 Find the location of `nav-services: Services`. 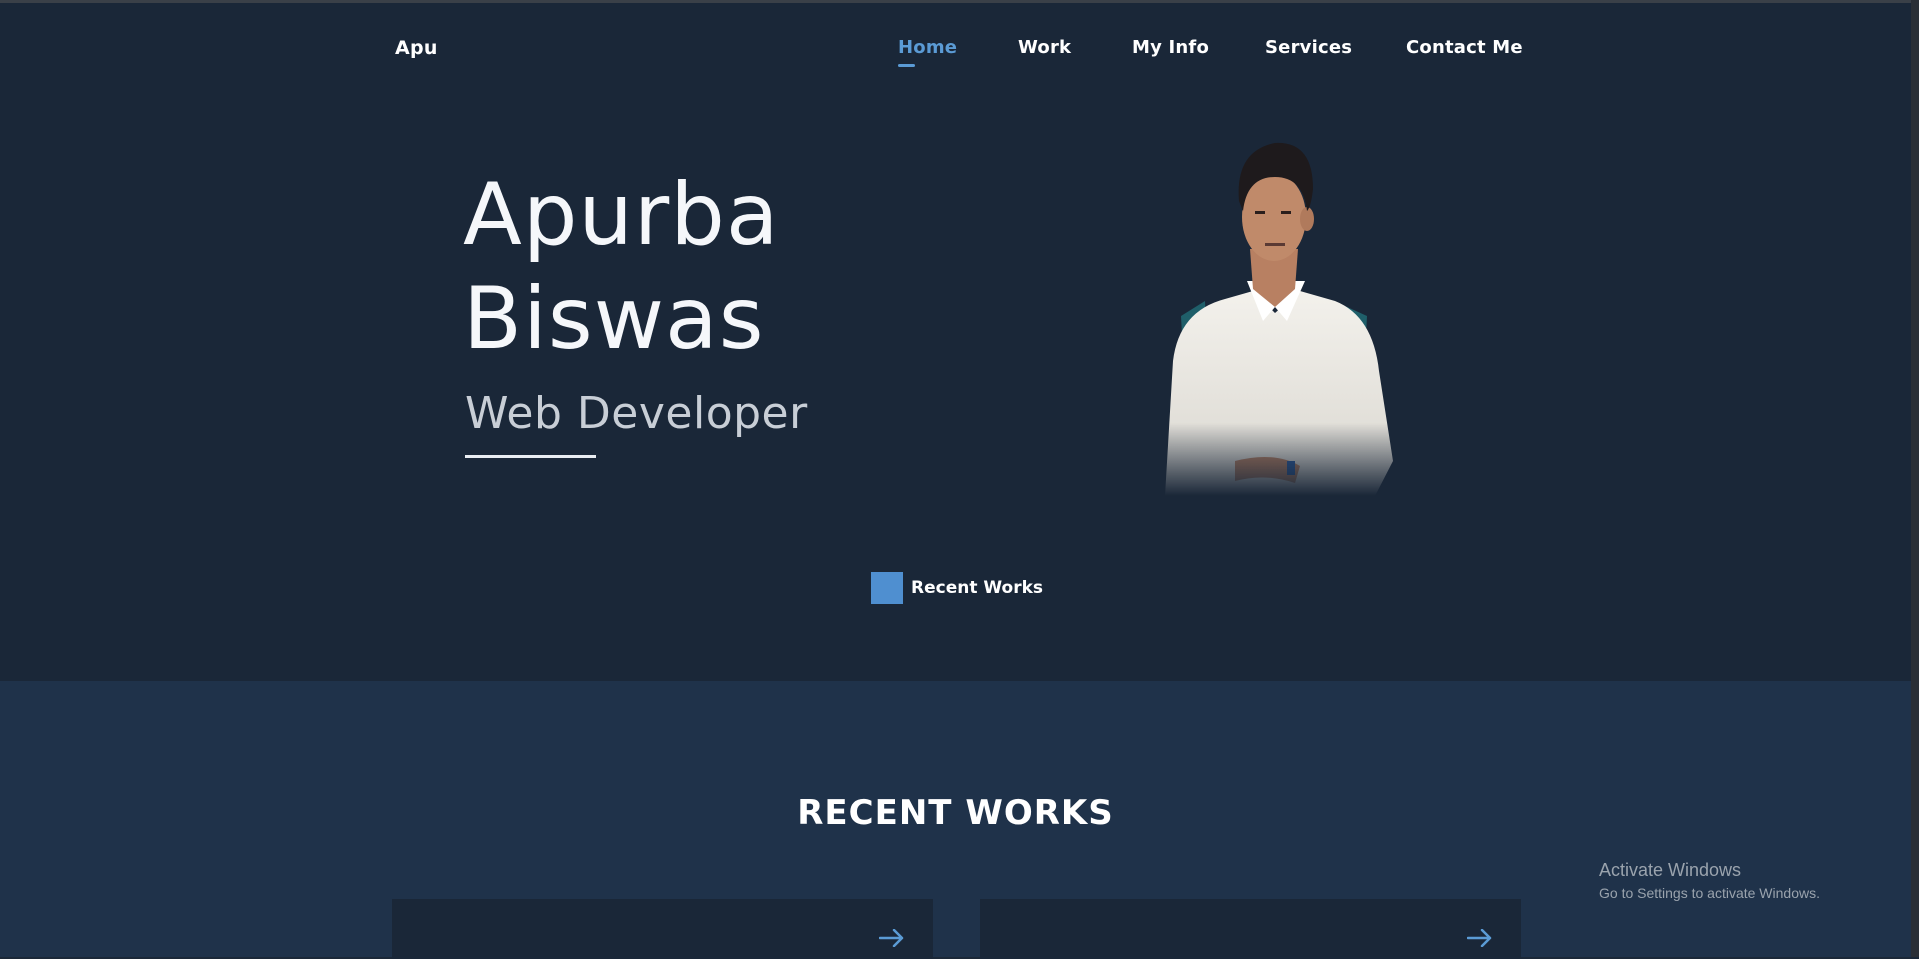

nav-services: Services is located at coordinates (1308, 47).